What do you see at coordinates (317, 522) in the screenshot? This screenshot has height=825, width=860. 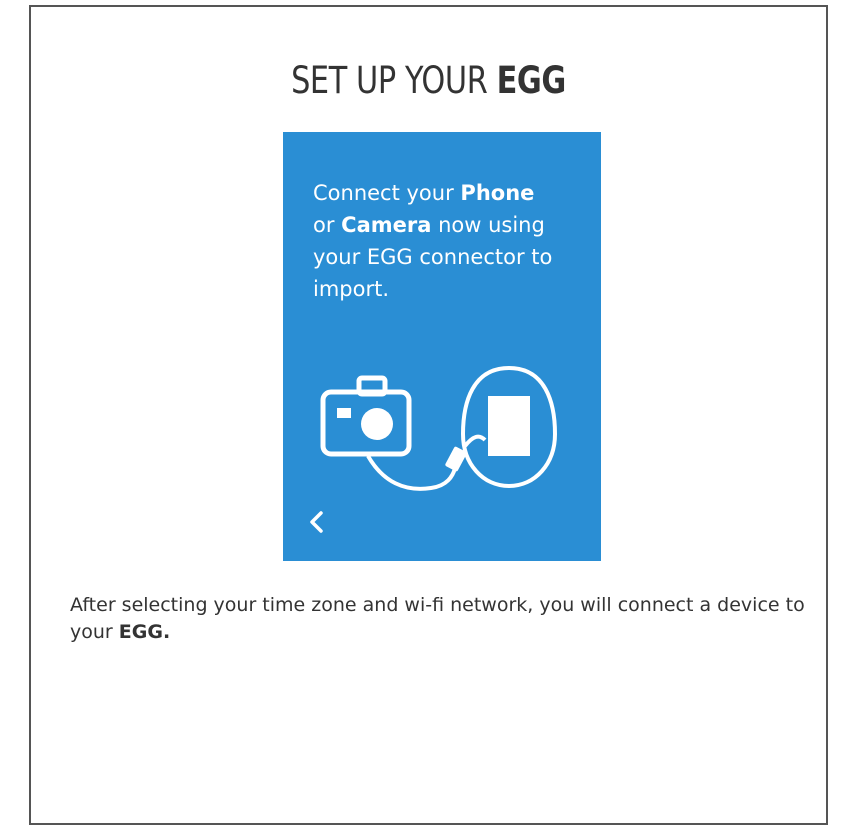 I see `back-arrow-icon` at bounding box center [317, 522].